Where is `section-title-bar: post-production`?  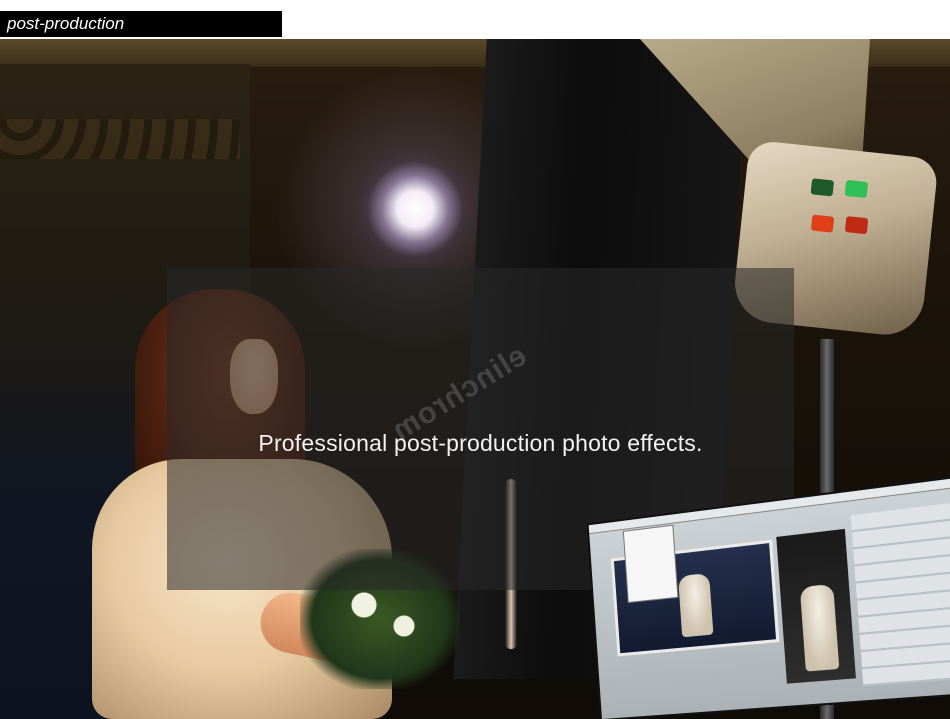
section-title-bar: post-production is located at coordinates (141, 24).